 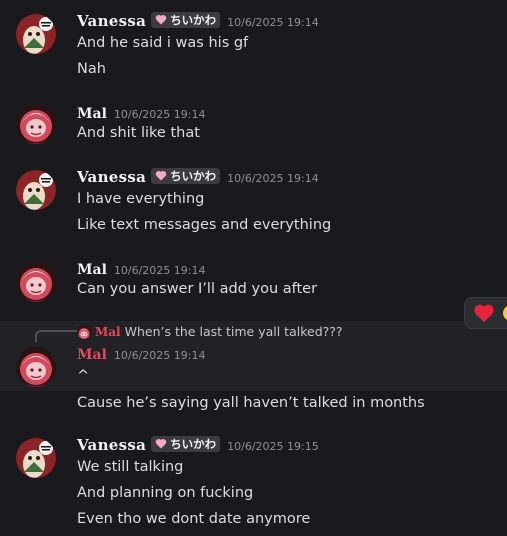 I want to click on message-text: We still talking, so click(x=130, y=467).